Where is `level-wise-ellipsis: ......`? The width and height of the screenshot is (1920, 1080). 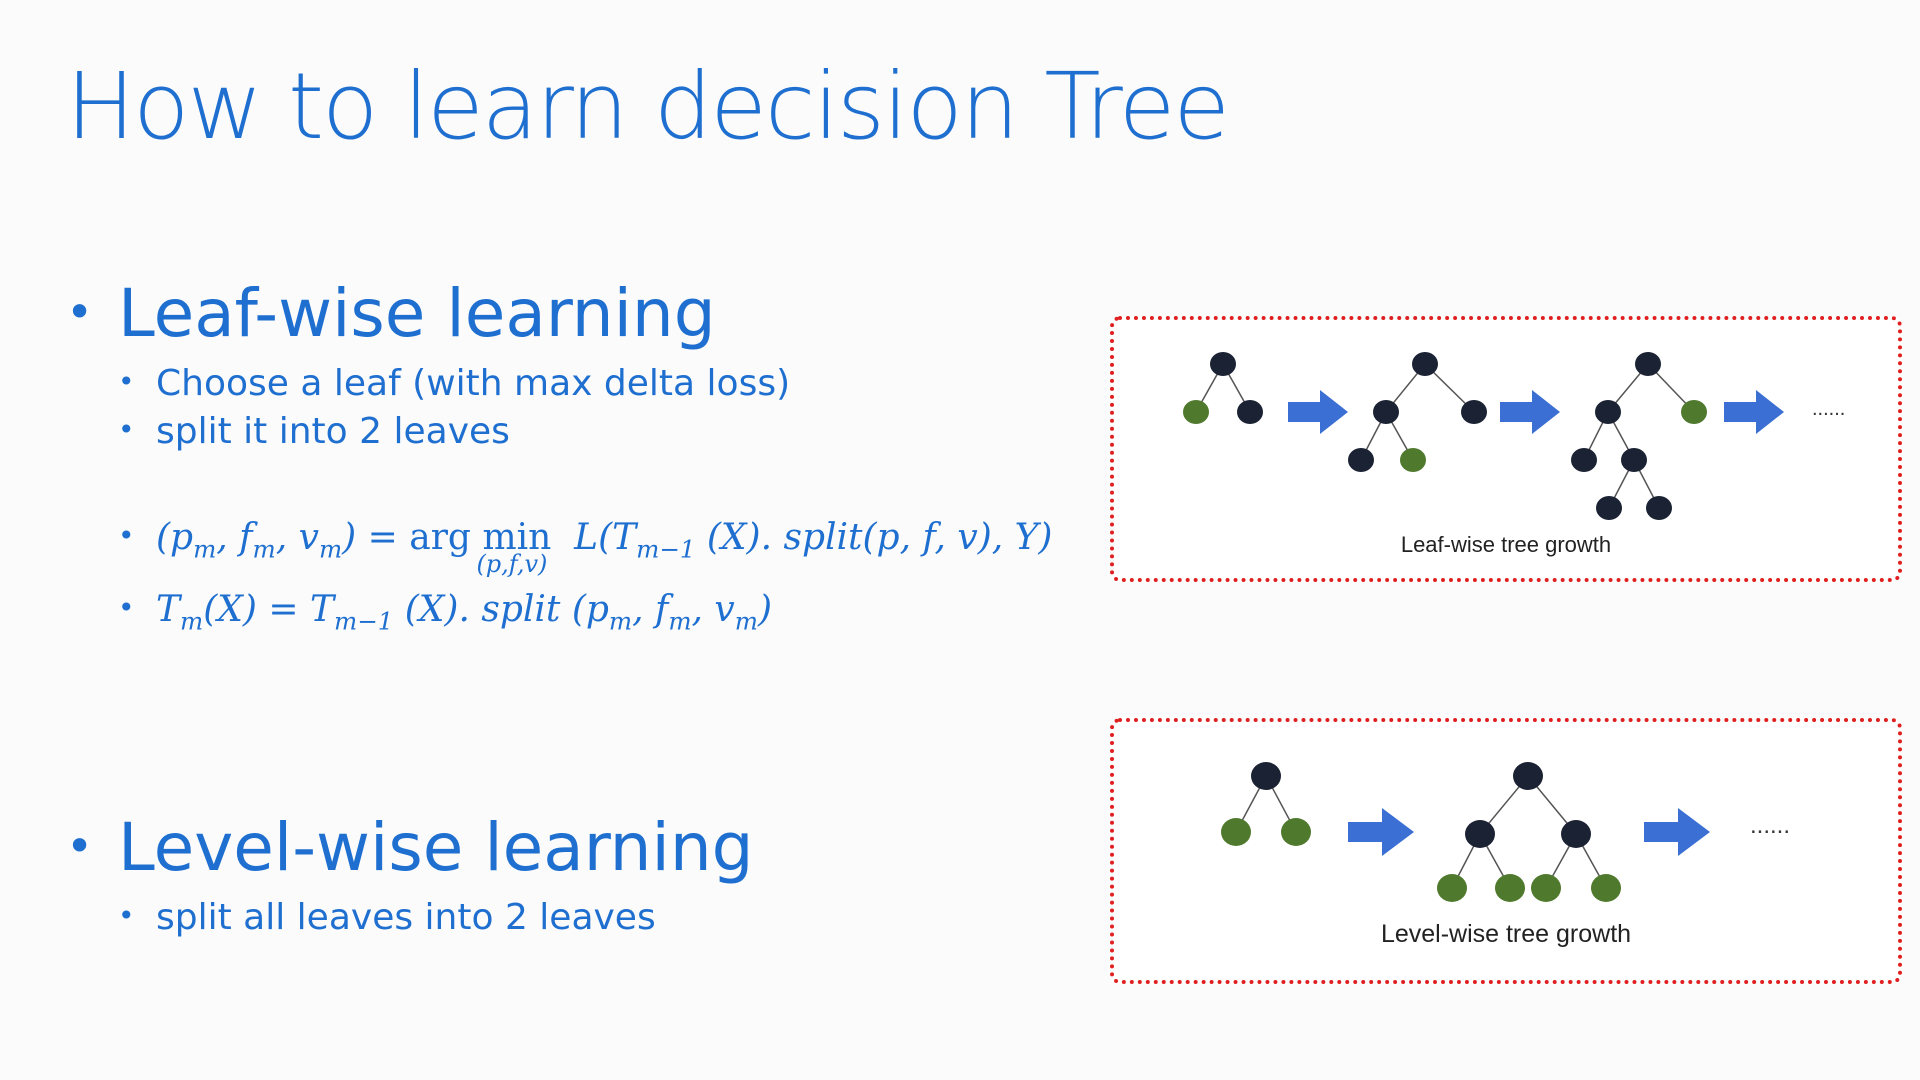 level-wise-ellipsis: ...... is located at coordinates (1770, 825).